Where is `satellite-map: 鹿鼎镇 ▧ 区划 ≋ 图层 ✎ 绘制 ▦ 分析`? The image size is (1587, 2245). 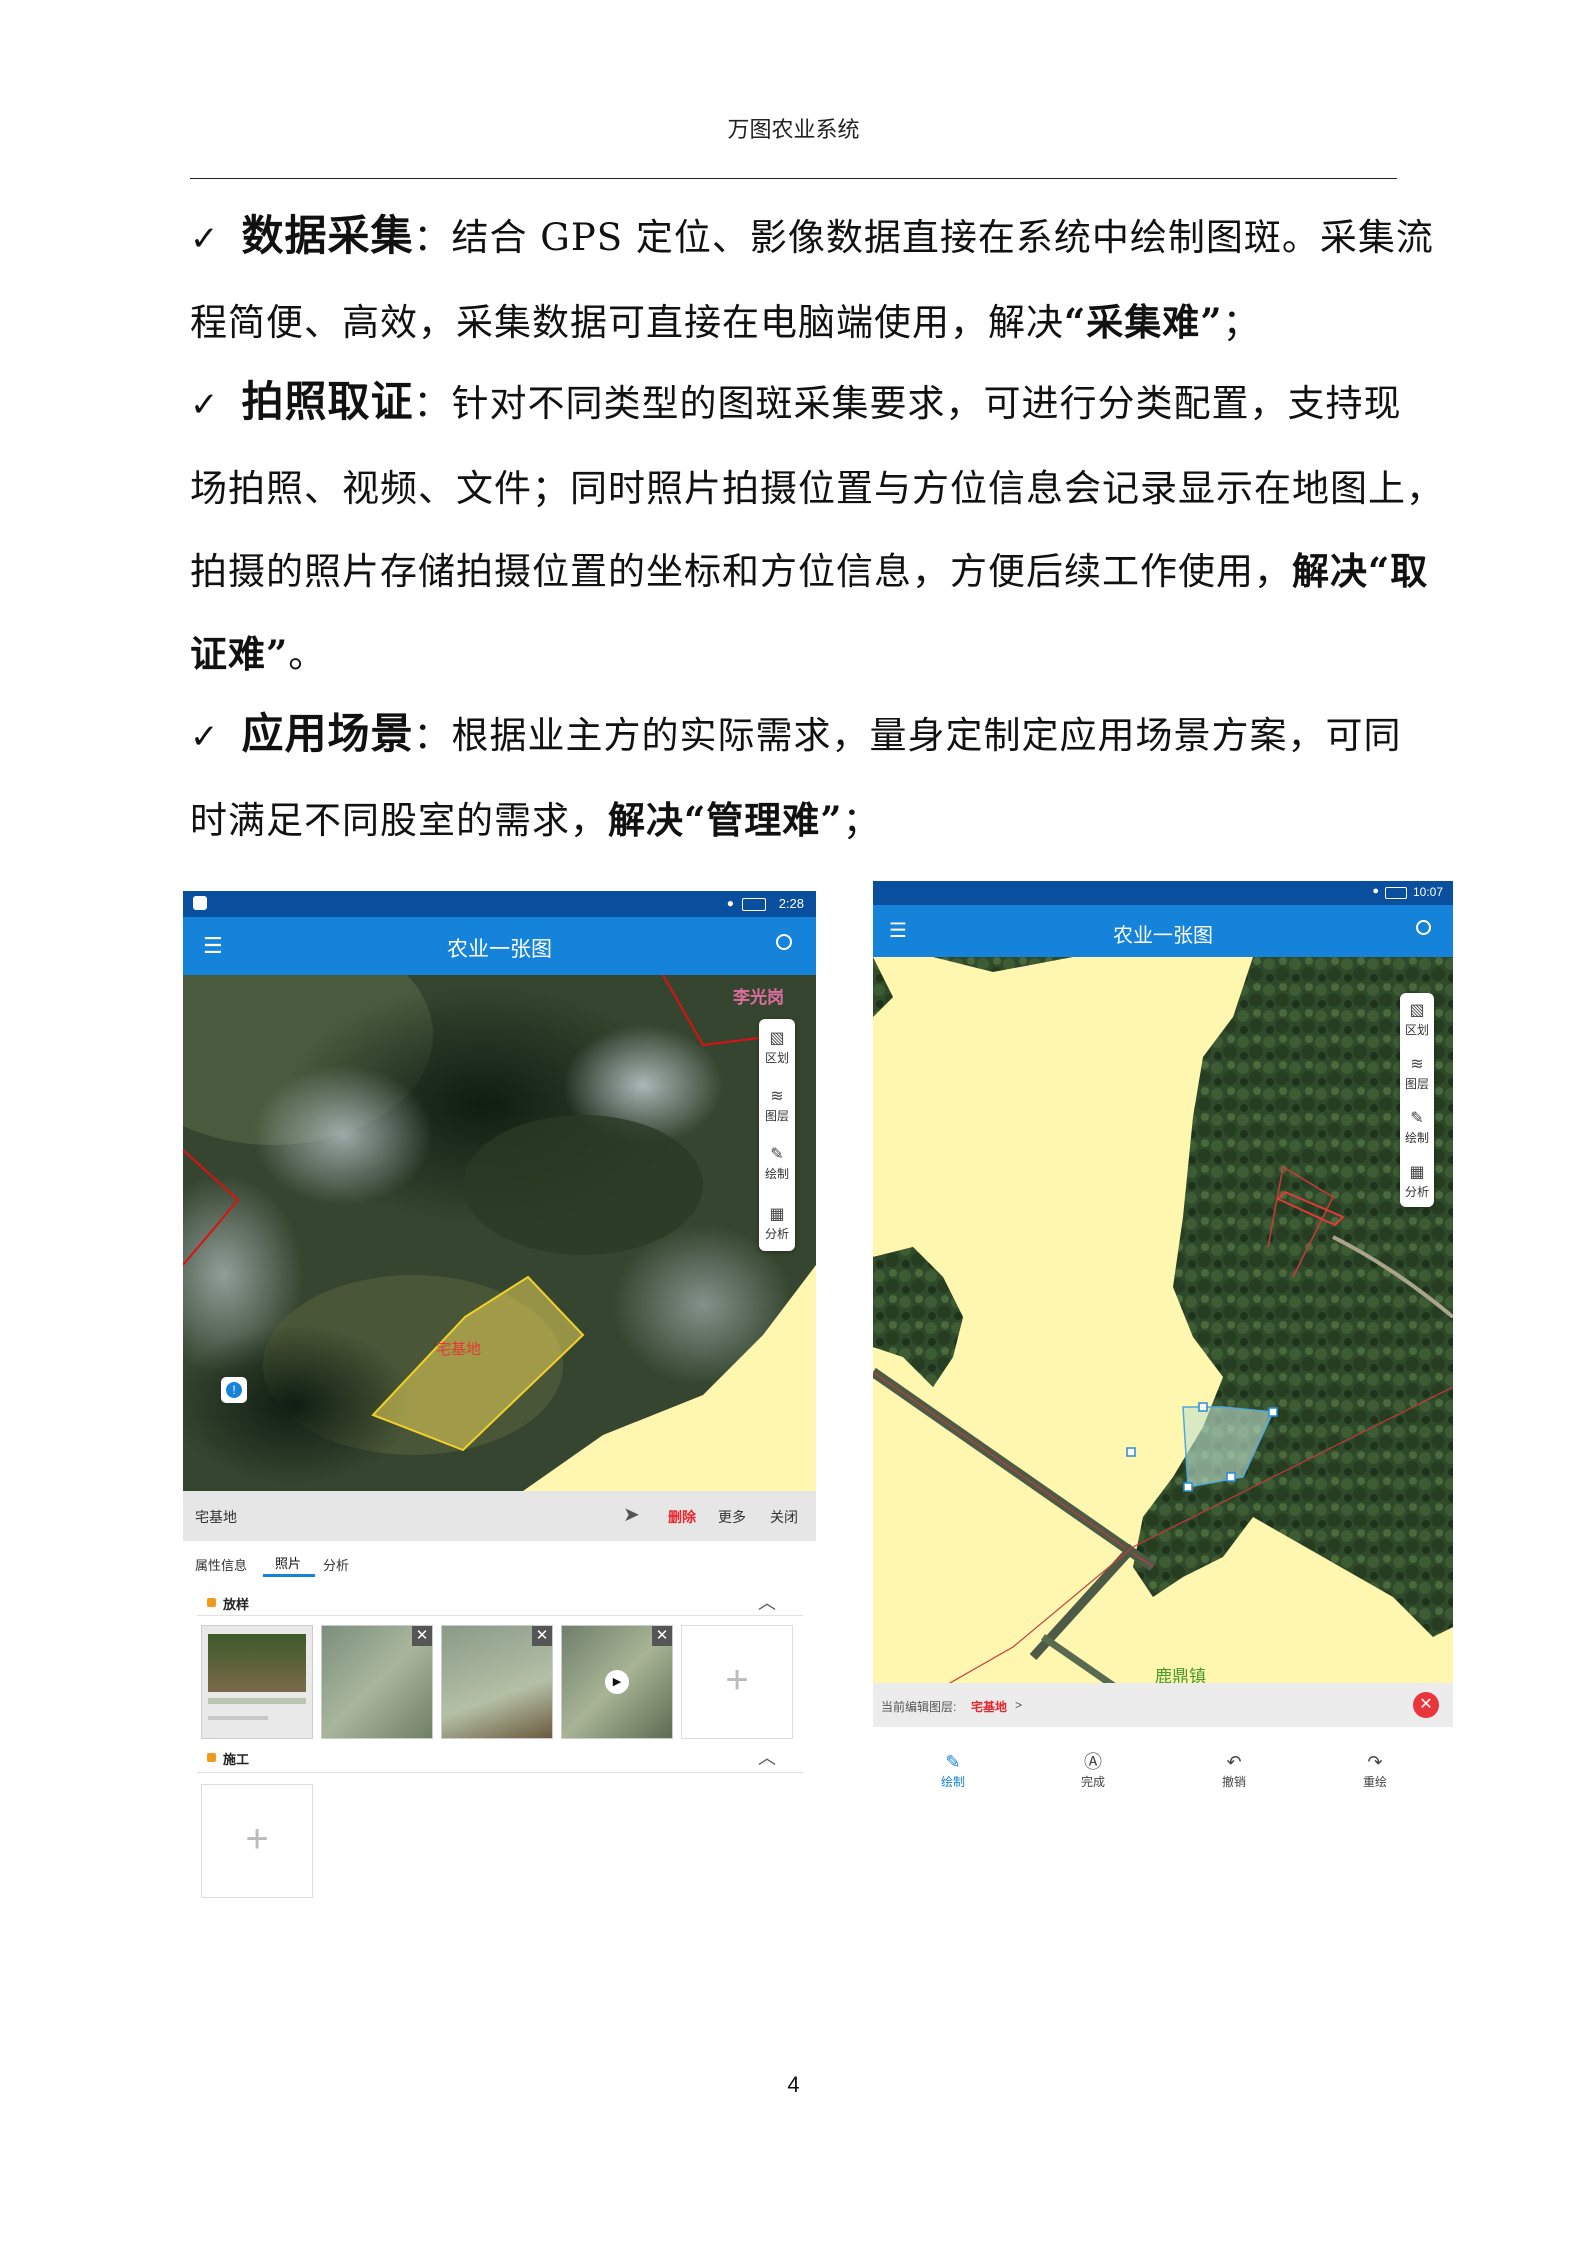 satellite-map: 鹿鼎镇 ▧ 区划 ≋ 图层 ✎ 绘制 ▦ 分析 is located at coordinates (1163, 1342).